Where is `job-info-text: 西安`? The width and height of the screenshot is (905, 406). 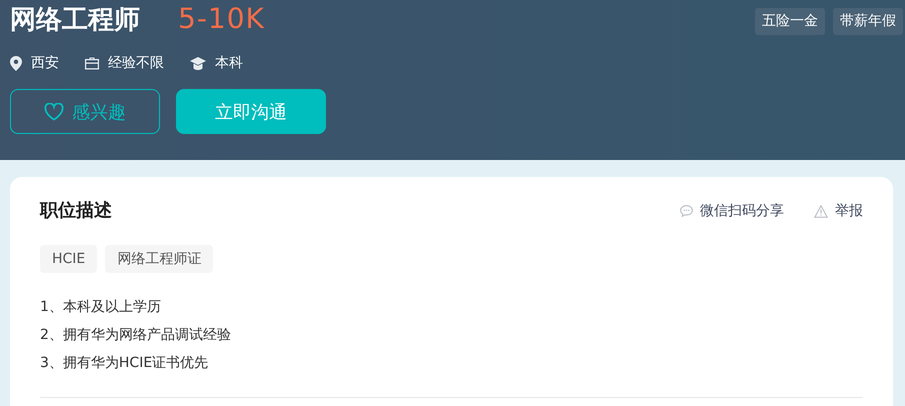 job-info-text: 西安 is located at coordinates (45, 63).